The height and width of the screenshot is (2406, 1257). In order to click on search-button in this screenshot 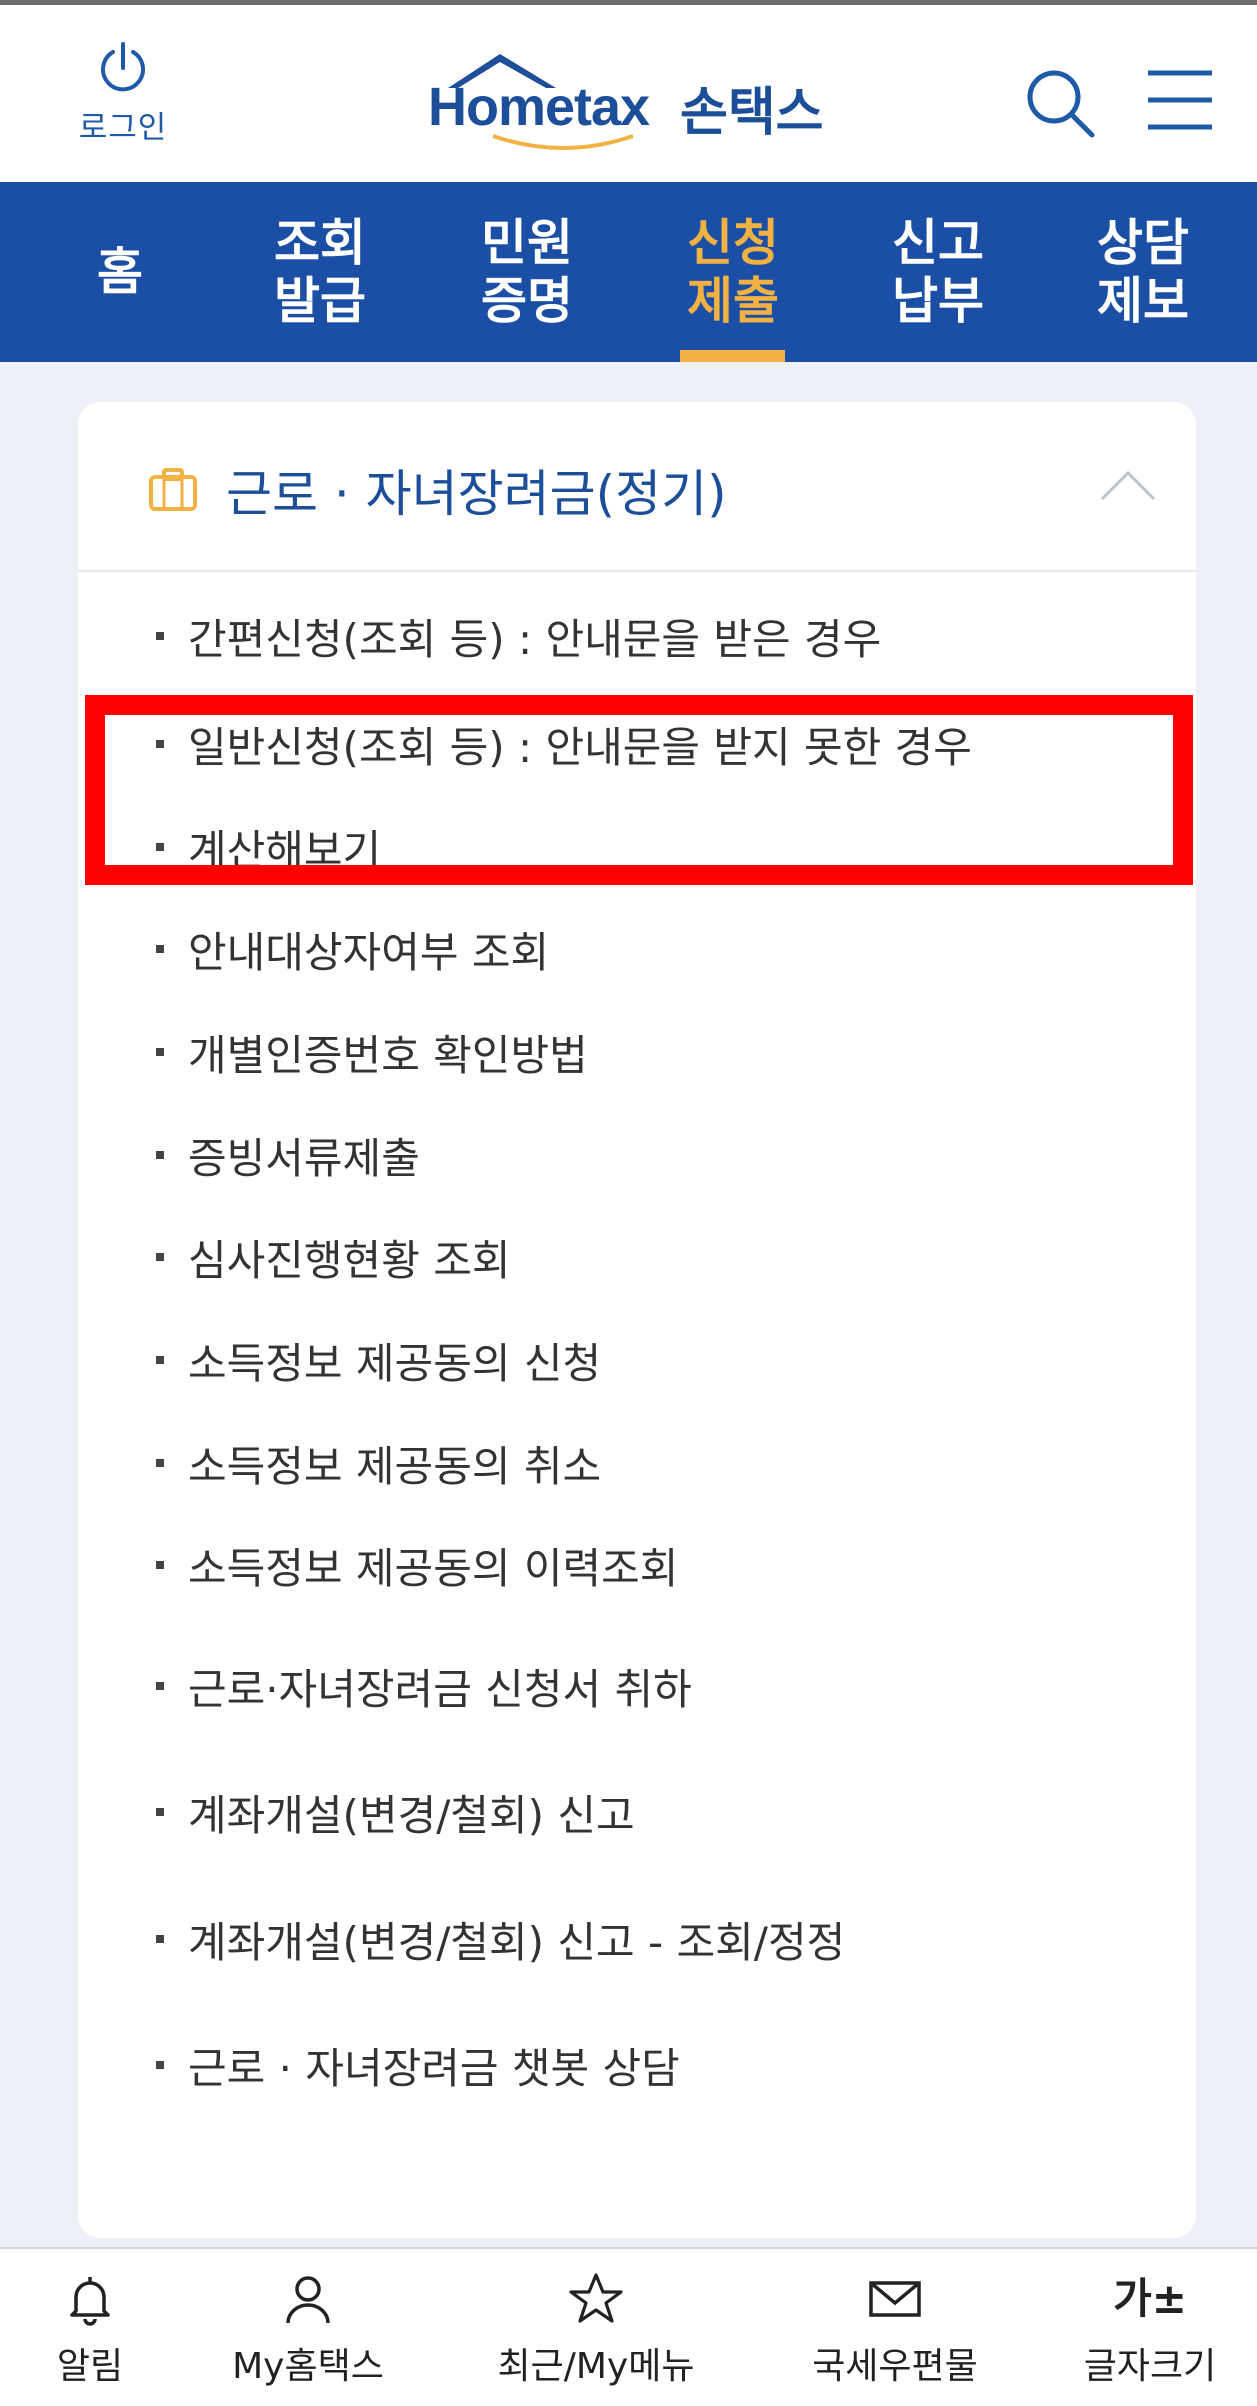, I will do `click(1060, 103)`.